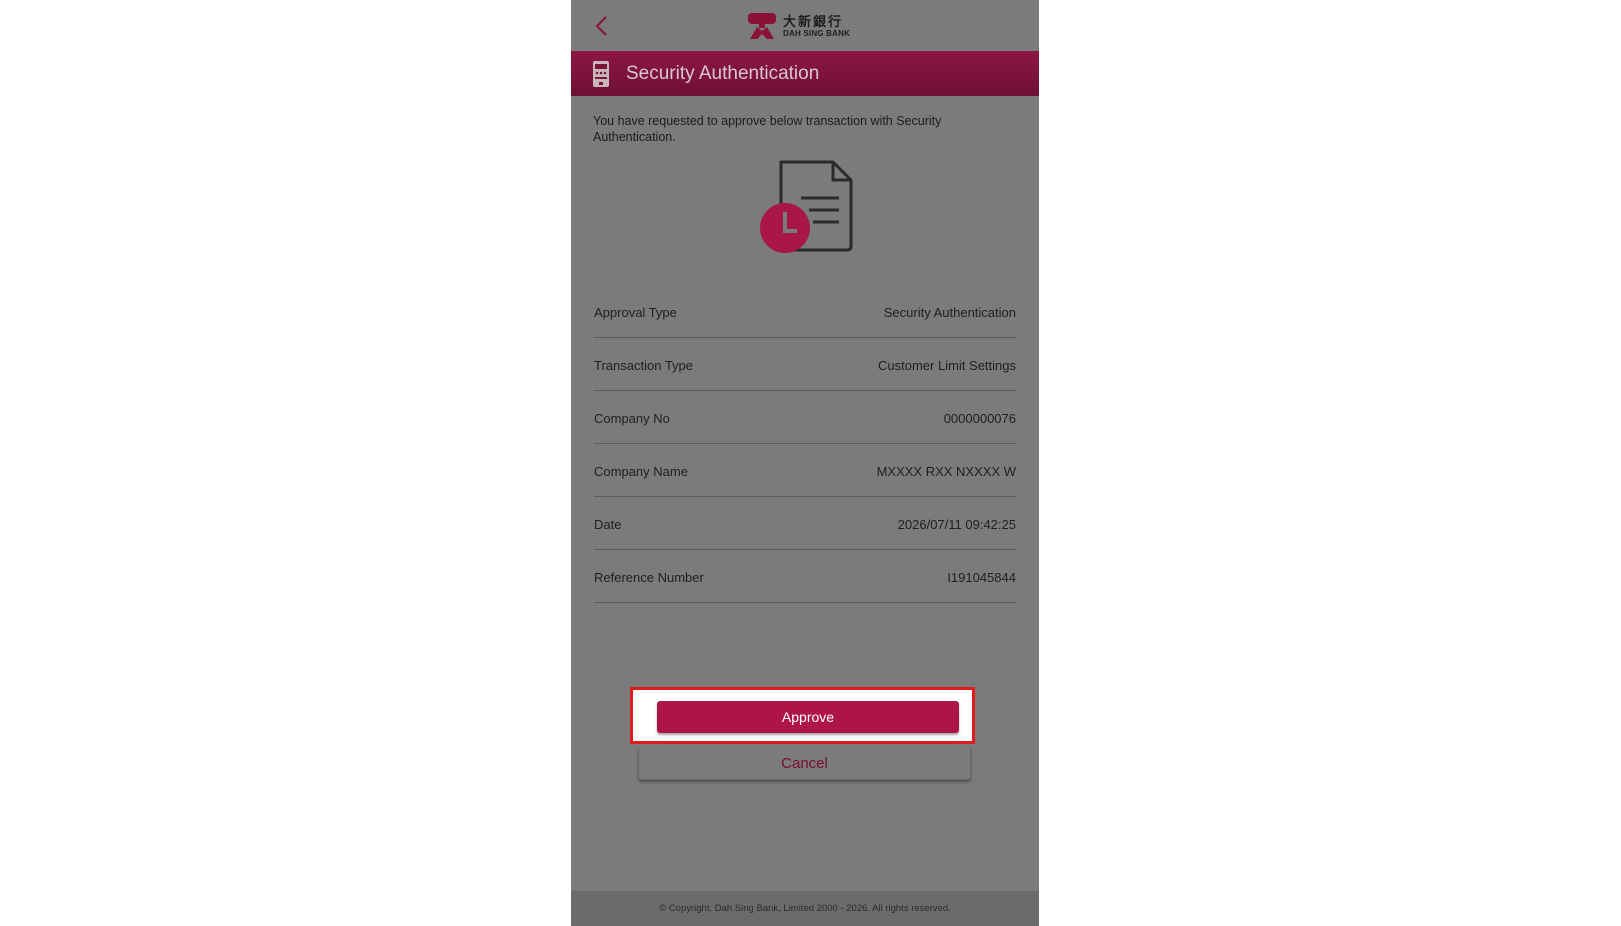 The height and width of the screenshot is (926, 1621). Describe the element at coordinates (956, 524) in the screenshot. I see `detail-value: 2026/07/11 09:42:25` at that location.